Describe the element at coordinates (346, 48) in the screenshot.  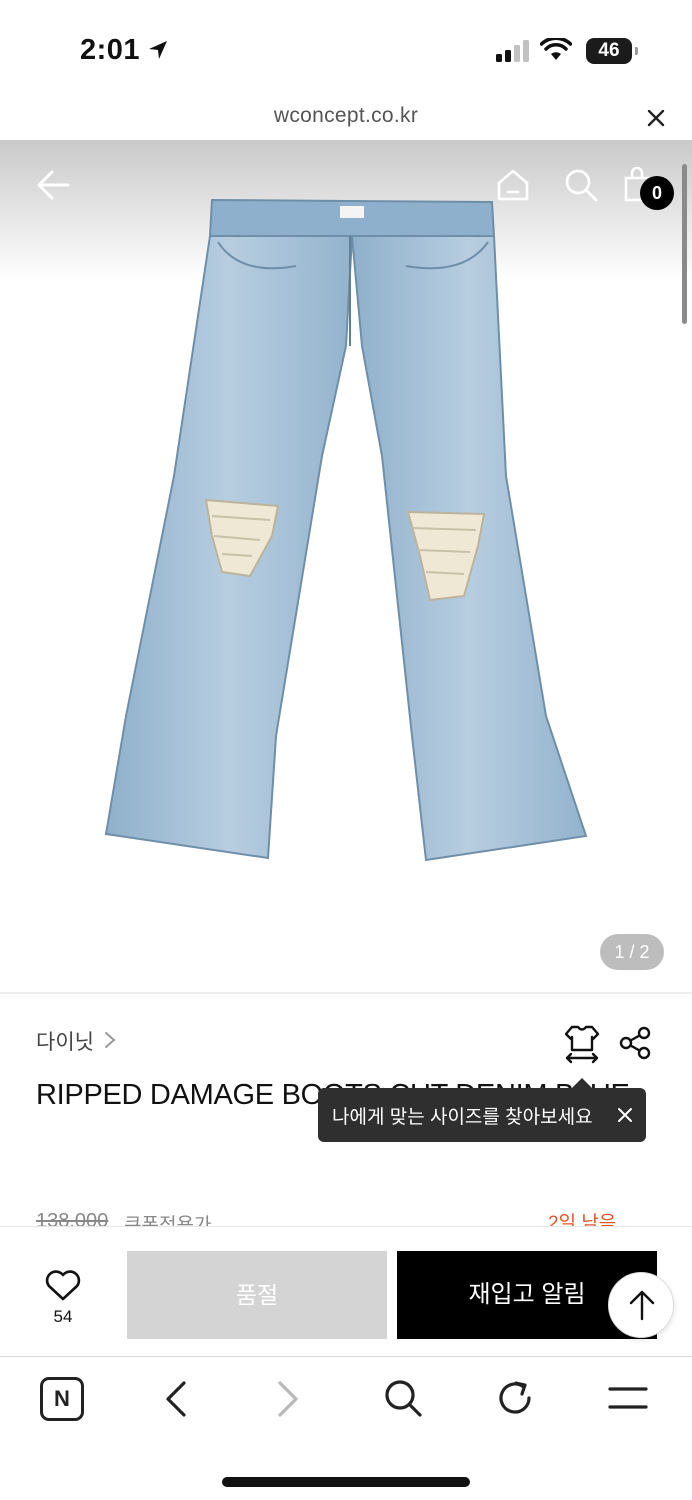
I see `status-bar: 2:01 46` at that location.